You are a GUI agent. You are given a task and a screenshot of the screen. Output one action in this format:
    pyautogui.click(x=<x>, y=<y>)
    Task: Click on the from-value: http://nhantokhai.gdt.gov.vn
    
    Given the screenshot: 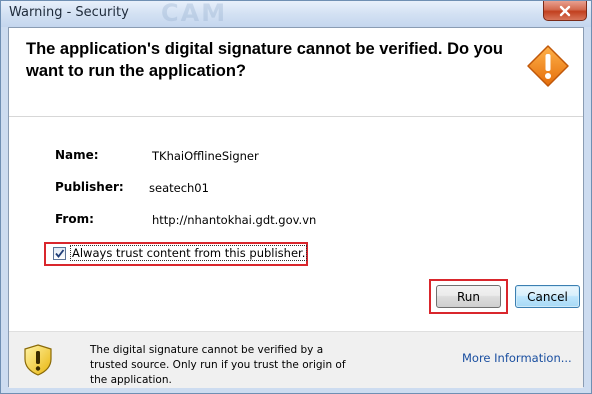 What is the action you would take?
    pyautogui.click(x=234, y=220)
    